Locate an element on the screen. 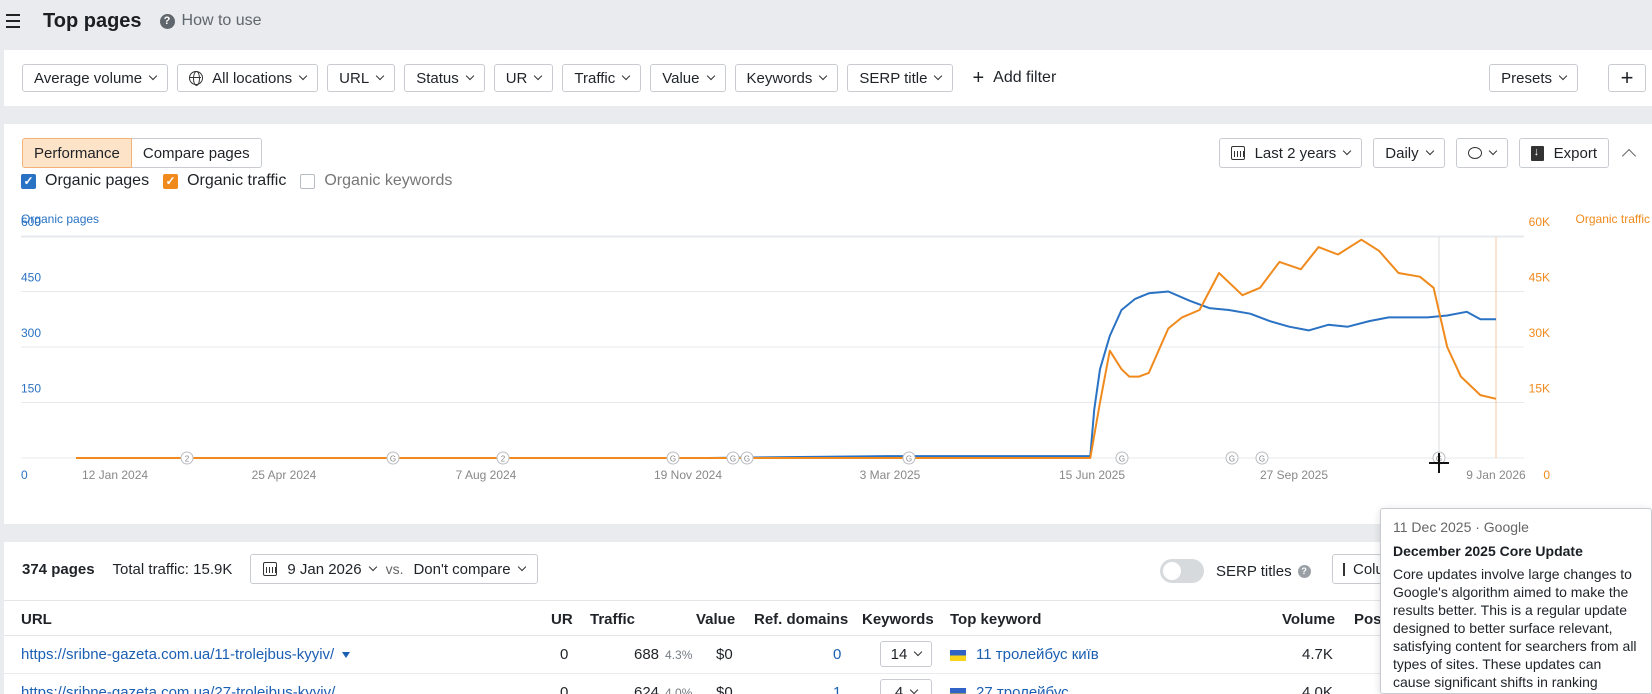 The width and height of the screenshot is (1652, 694). x-tick-label: 15 Jun 2025 is located at coordinates (1092, 475).